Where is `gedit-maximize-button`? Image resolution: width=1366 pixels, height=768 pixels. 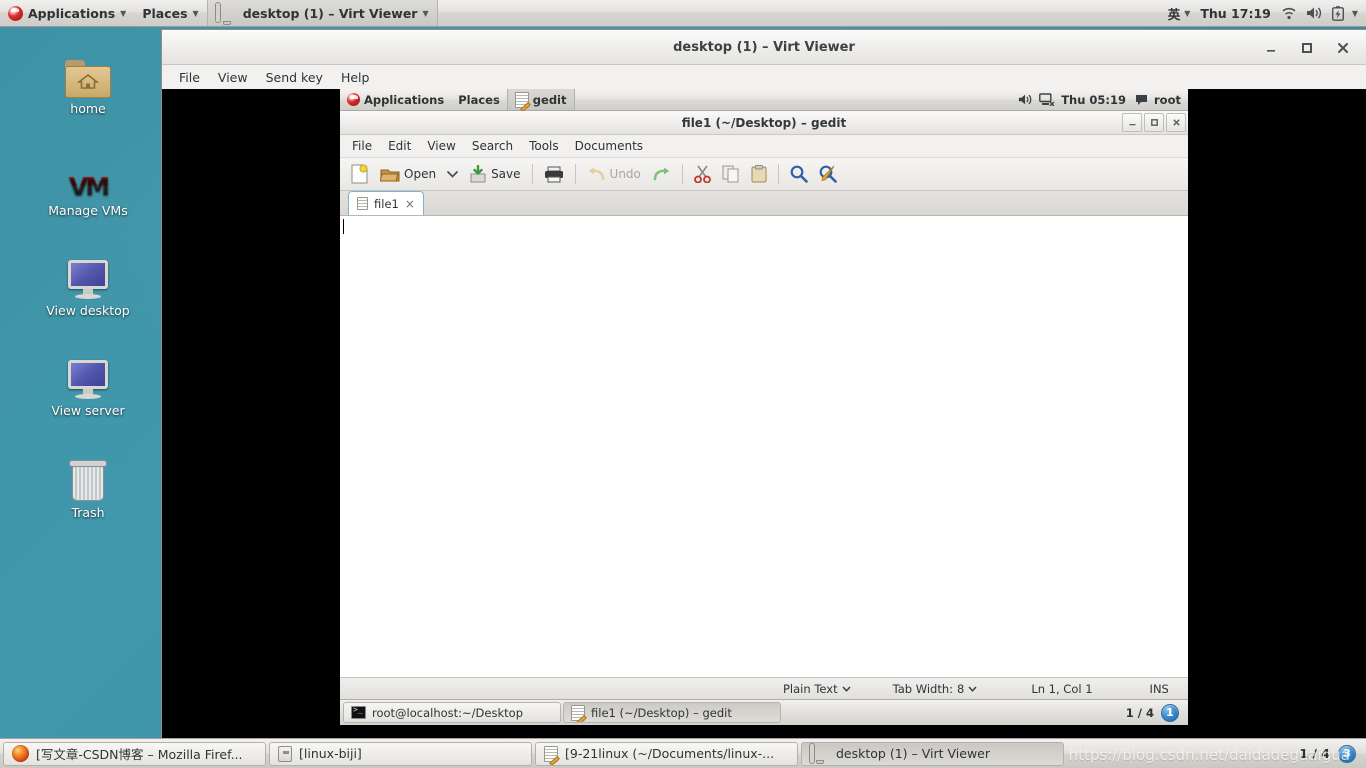 gedit-maximize-button is located at coordinates (1154, 122).